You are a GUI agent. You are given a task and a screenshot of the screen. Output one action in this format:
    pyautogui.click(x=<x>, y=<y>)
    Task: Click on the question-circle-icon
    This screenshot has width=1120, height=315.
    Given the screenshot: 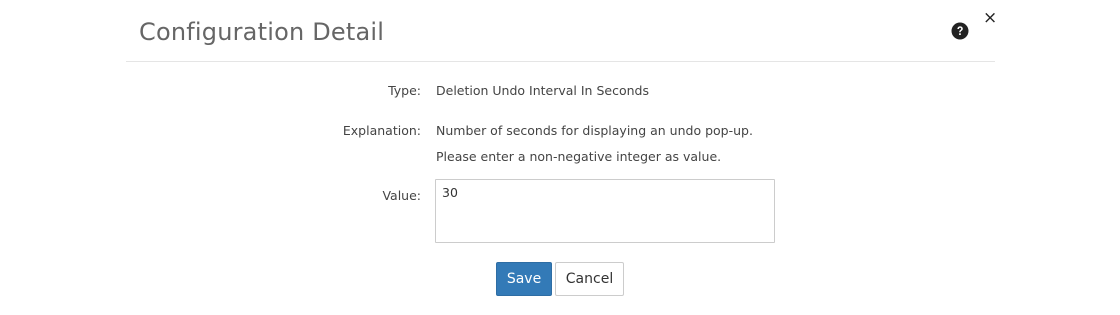 What is the action you would take?
    pyautogui.click(x=960, y=31)
    